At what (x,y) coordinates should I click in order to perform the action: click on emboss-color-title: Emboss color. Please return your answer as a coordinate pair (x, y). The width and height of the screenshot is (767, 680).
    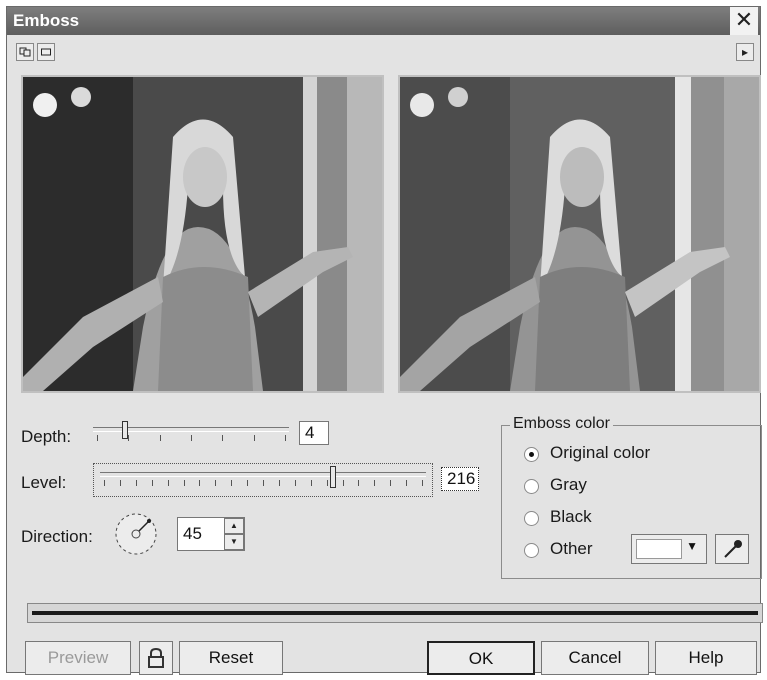
    Looking at the image, I should click on (561, 424).